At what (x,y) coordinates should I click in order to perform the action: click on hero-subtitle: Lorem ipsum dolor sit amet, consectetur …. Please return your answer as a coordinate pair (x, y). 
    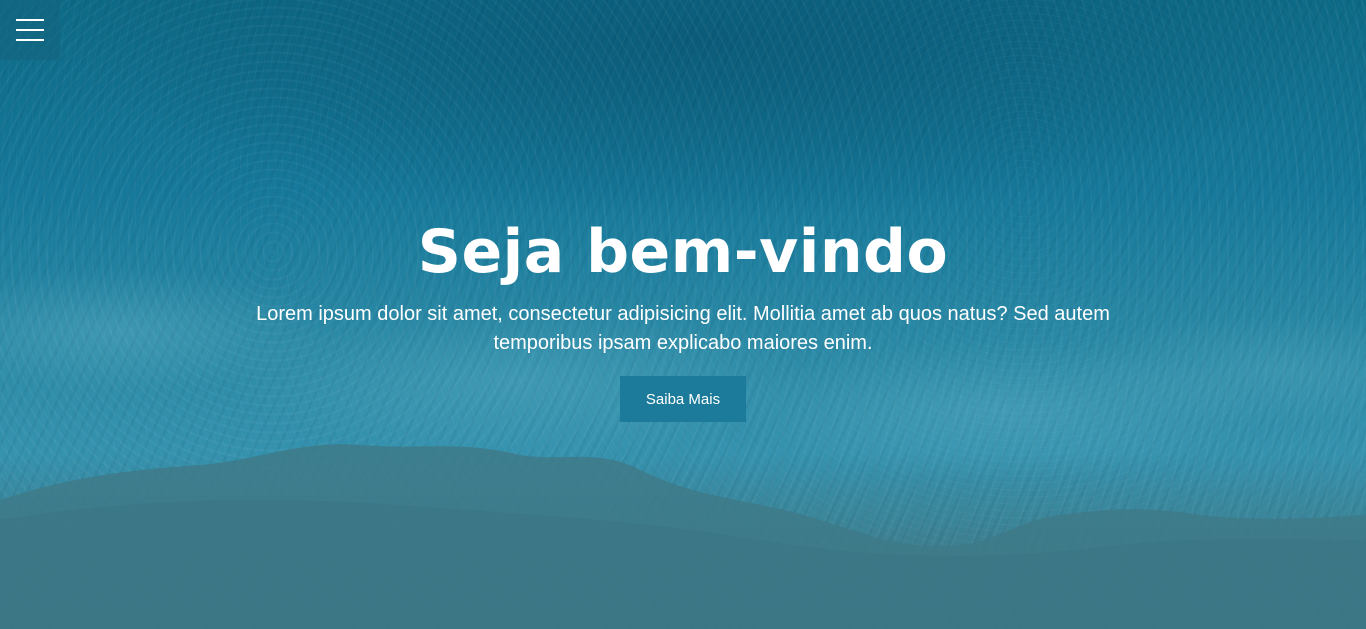
    Looking at the image, I should click on (683, 328).